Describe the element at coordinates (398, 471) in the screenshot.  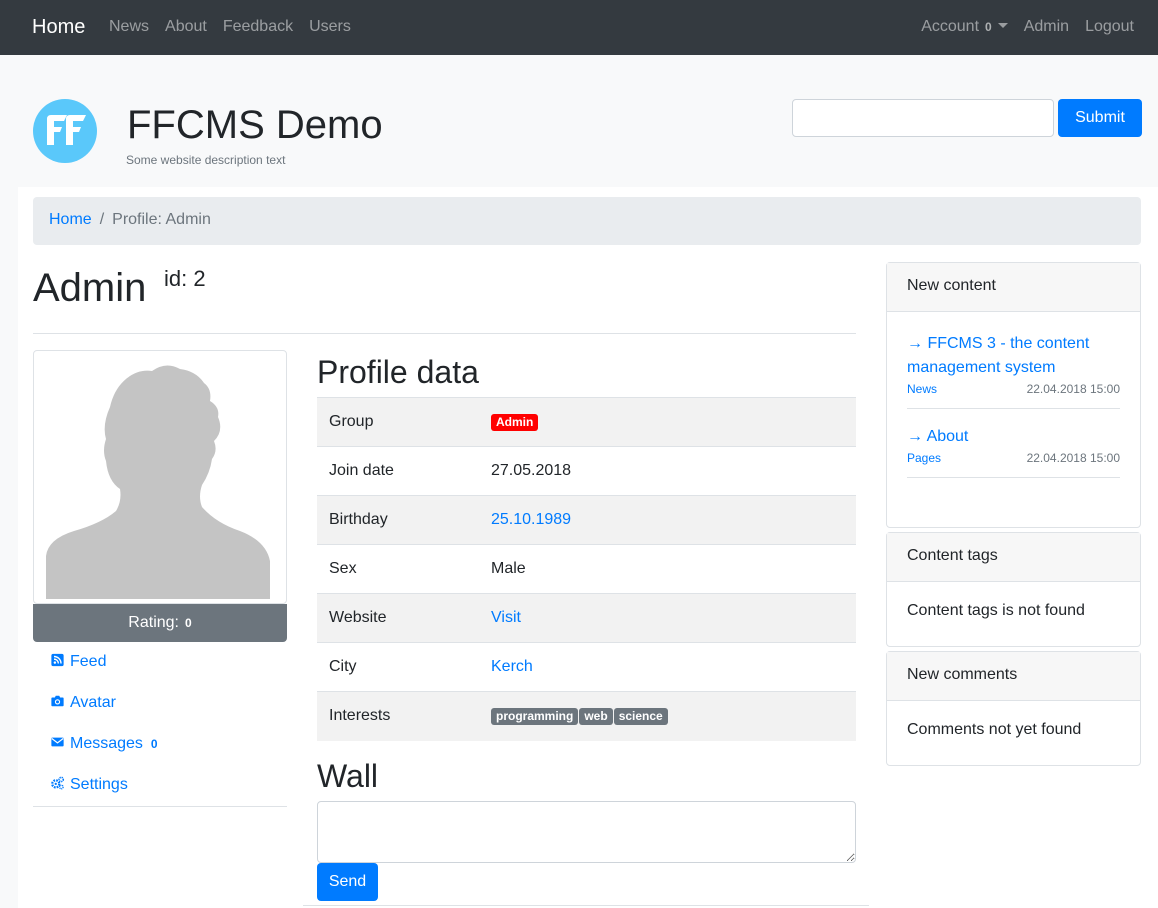
I see `row-label: Join date` at that location.